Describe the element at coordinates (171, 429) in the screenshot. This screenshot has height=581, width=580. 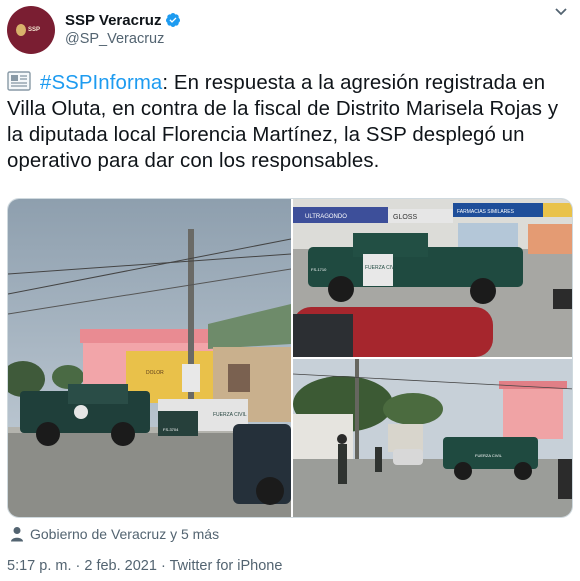
I see `photo-label-plate: FS-3704` at that location.